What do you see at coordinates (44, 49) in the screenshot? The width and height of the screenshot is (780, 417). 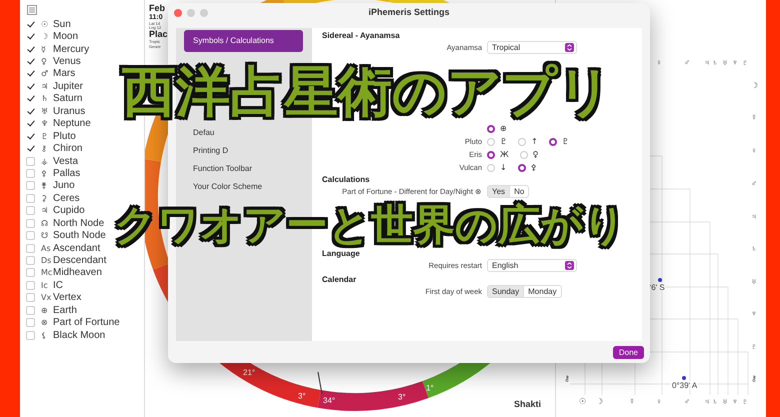 I see `planet-glyph: ☿` at bounding box center [44, 49].